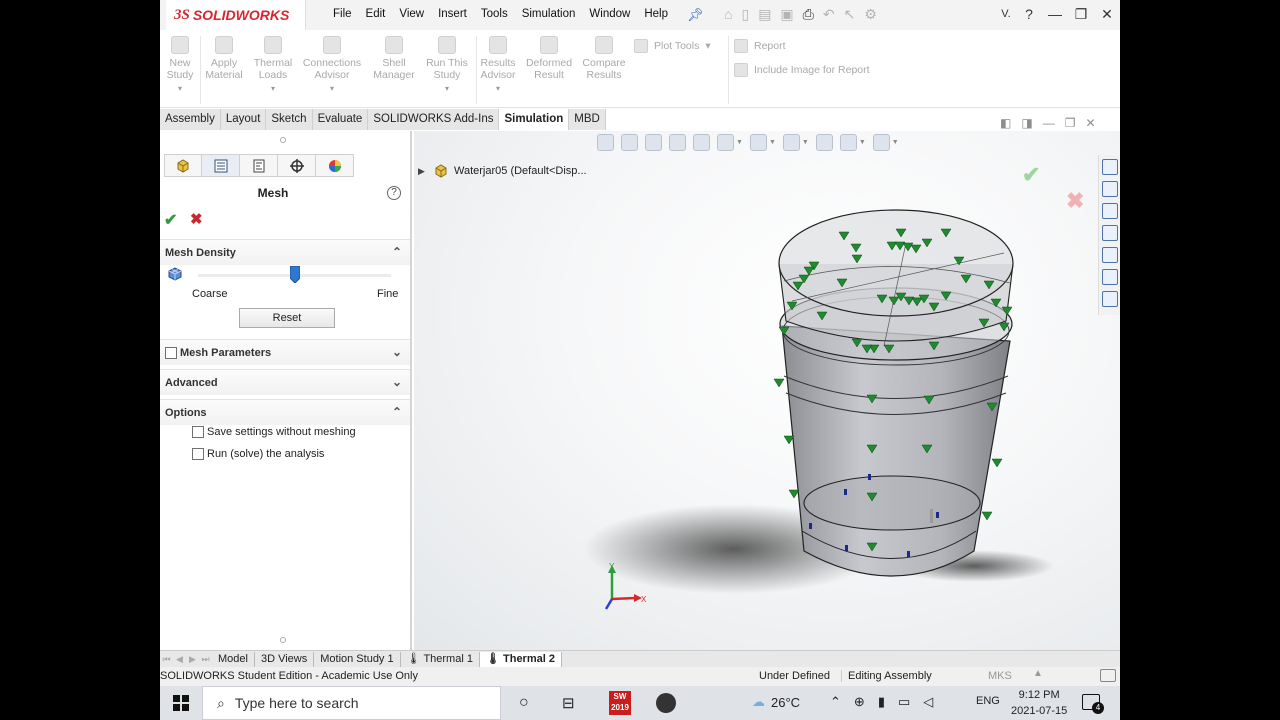 The image size is (1280, 720). Describe the element at coordinates (1006, 14) in the screenshot. I see `user-account: V.` at that location.